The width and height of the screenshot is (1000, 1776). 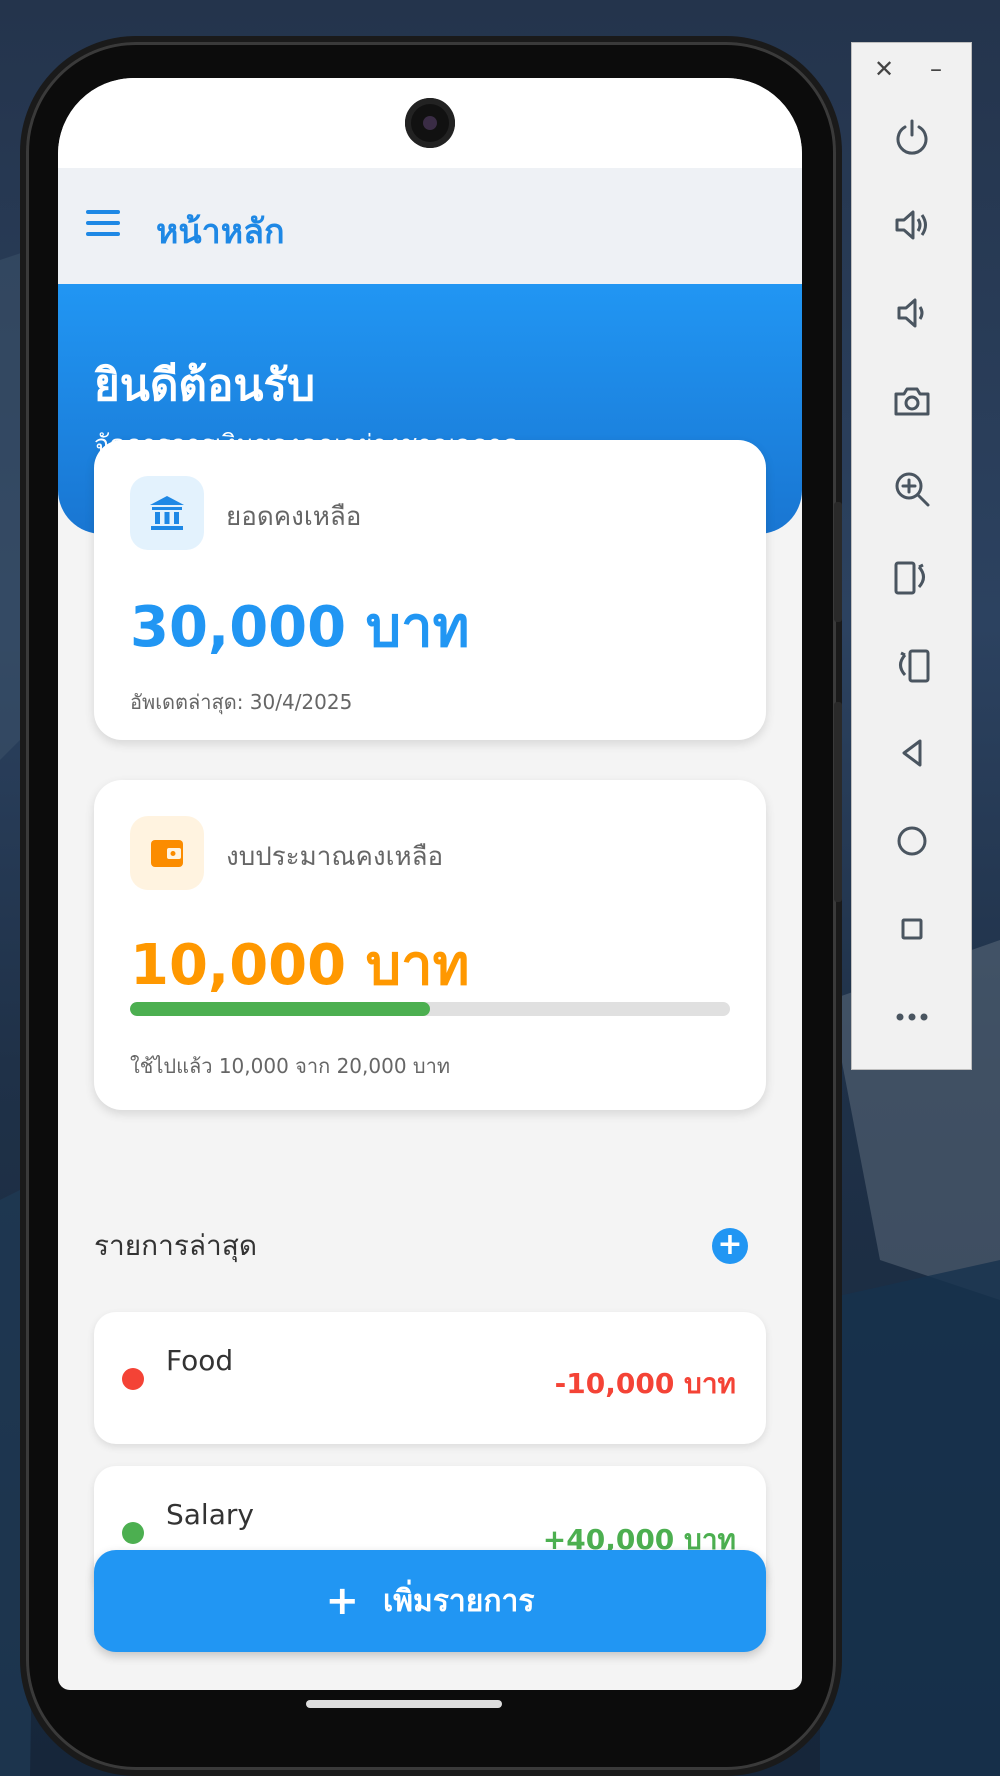 I want to click on budget-progress-bar, so click(x=430, y=1009).